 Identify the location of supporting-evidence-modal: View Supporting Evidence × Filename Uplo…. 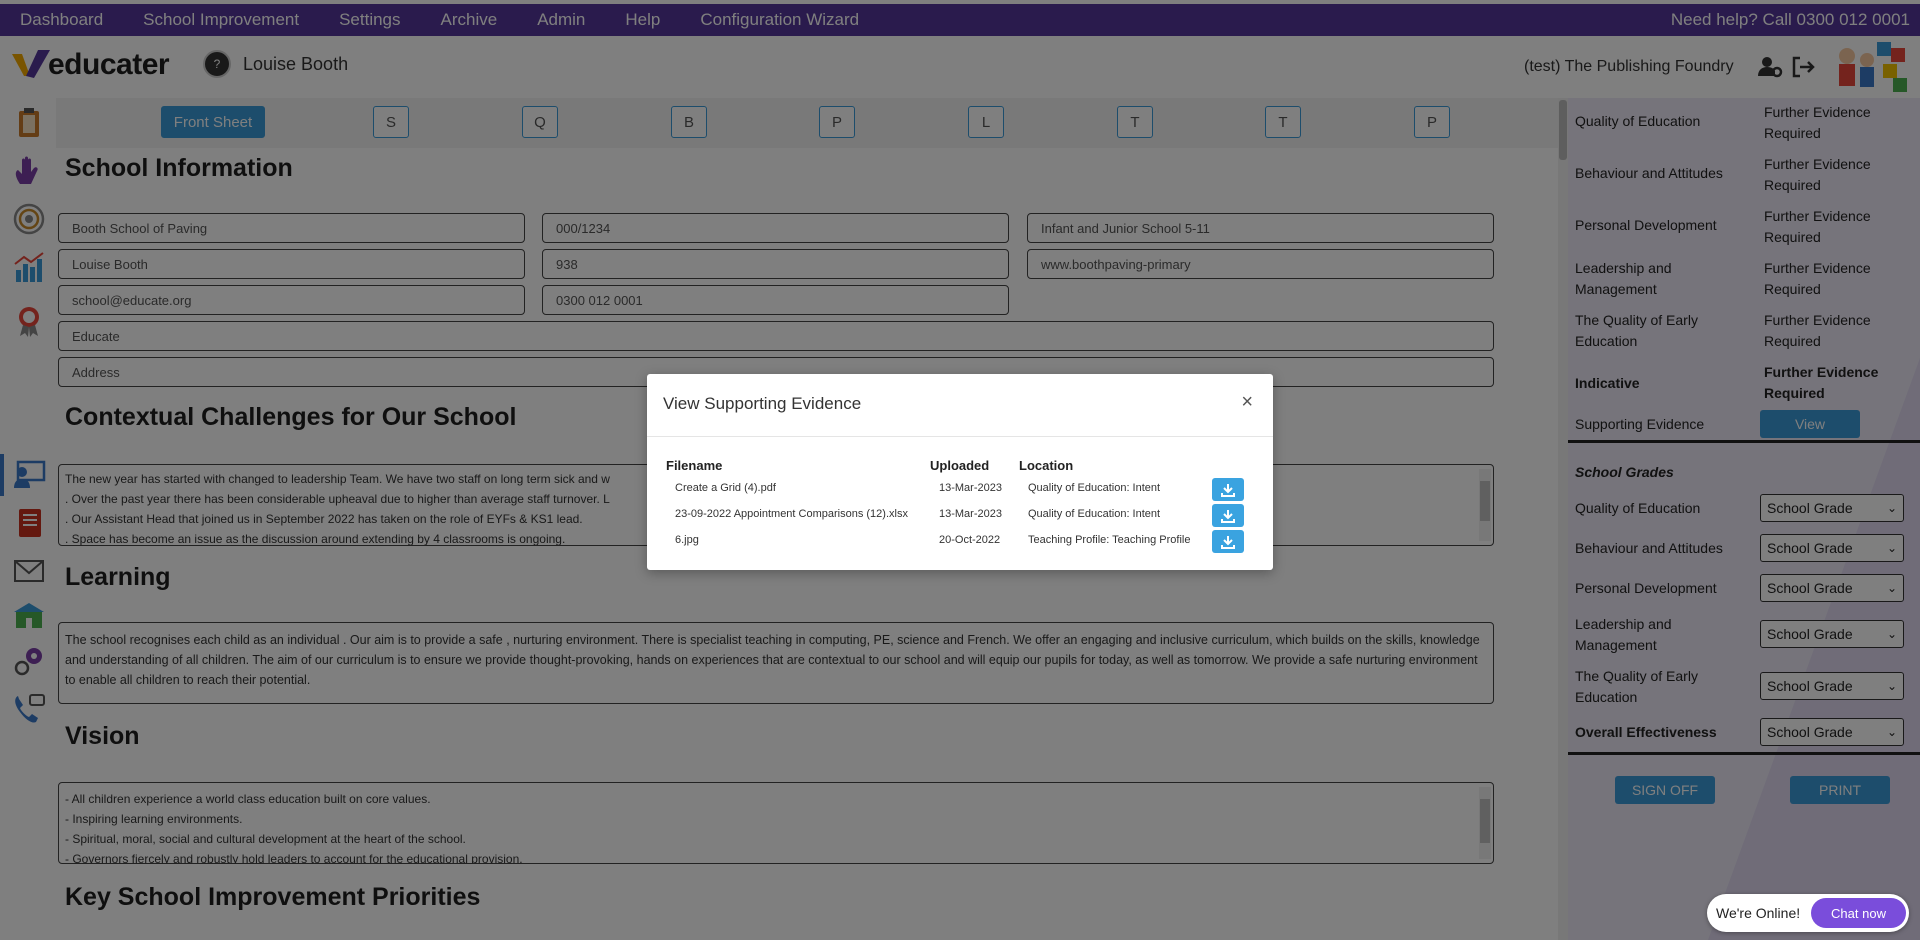
(960, 472).